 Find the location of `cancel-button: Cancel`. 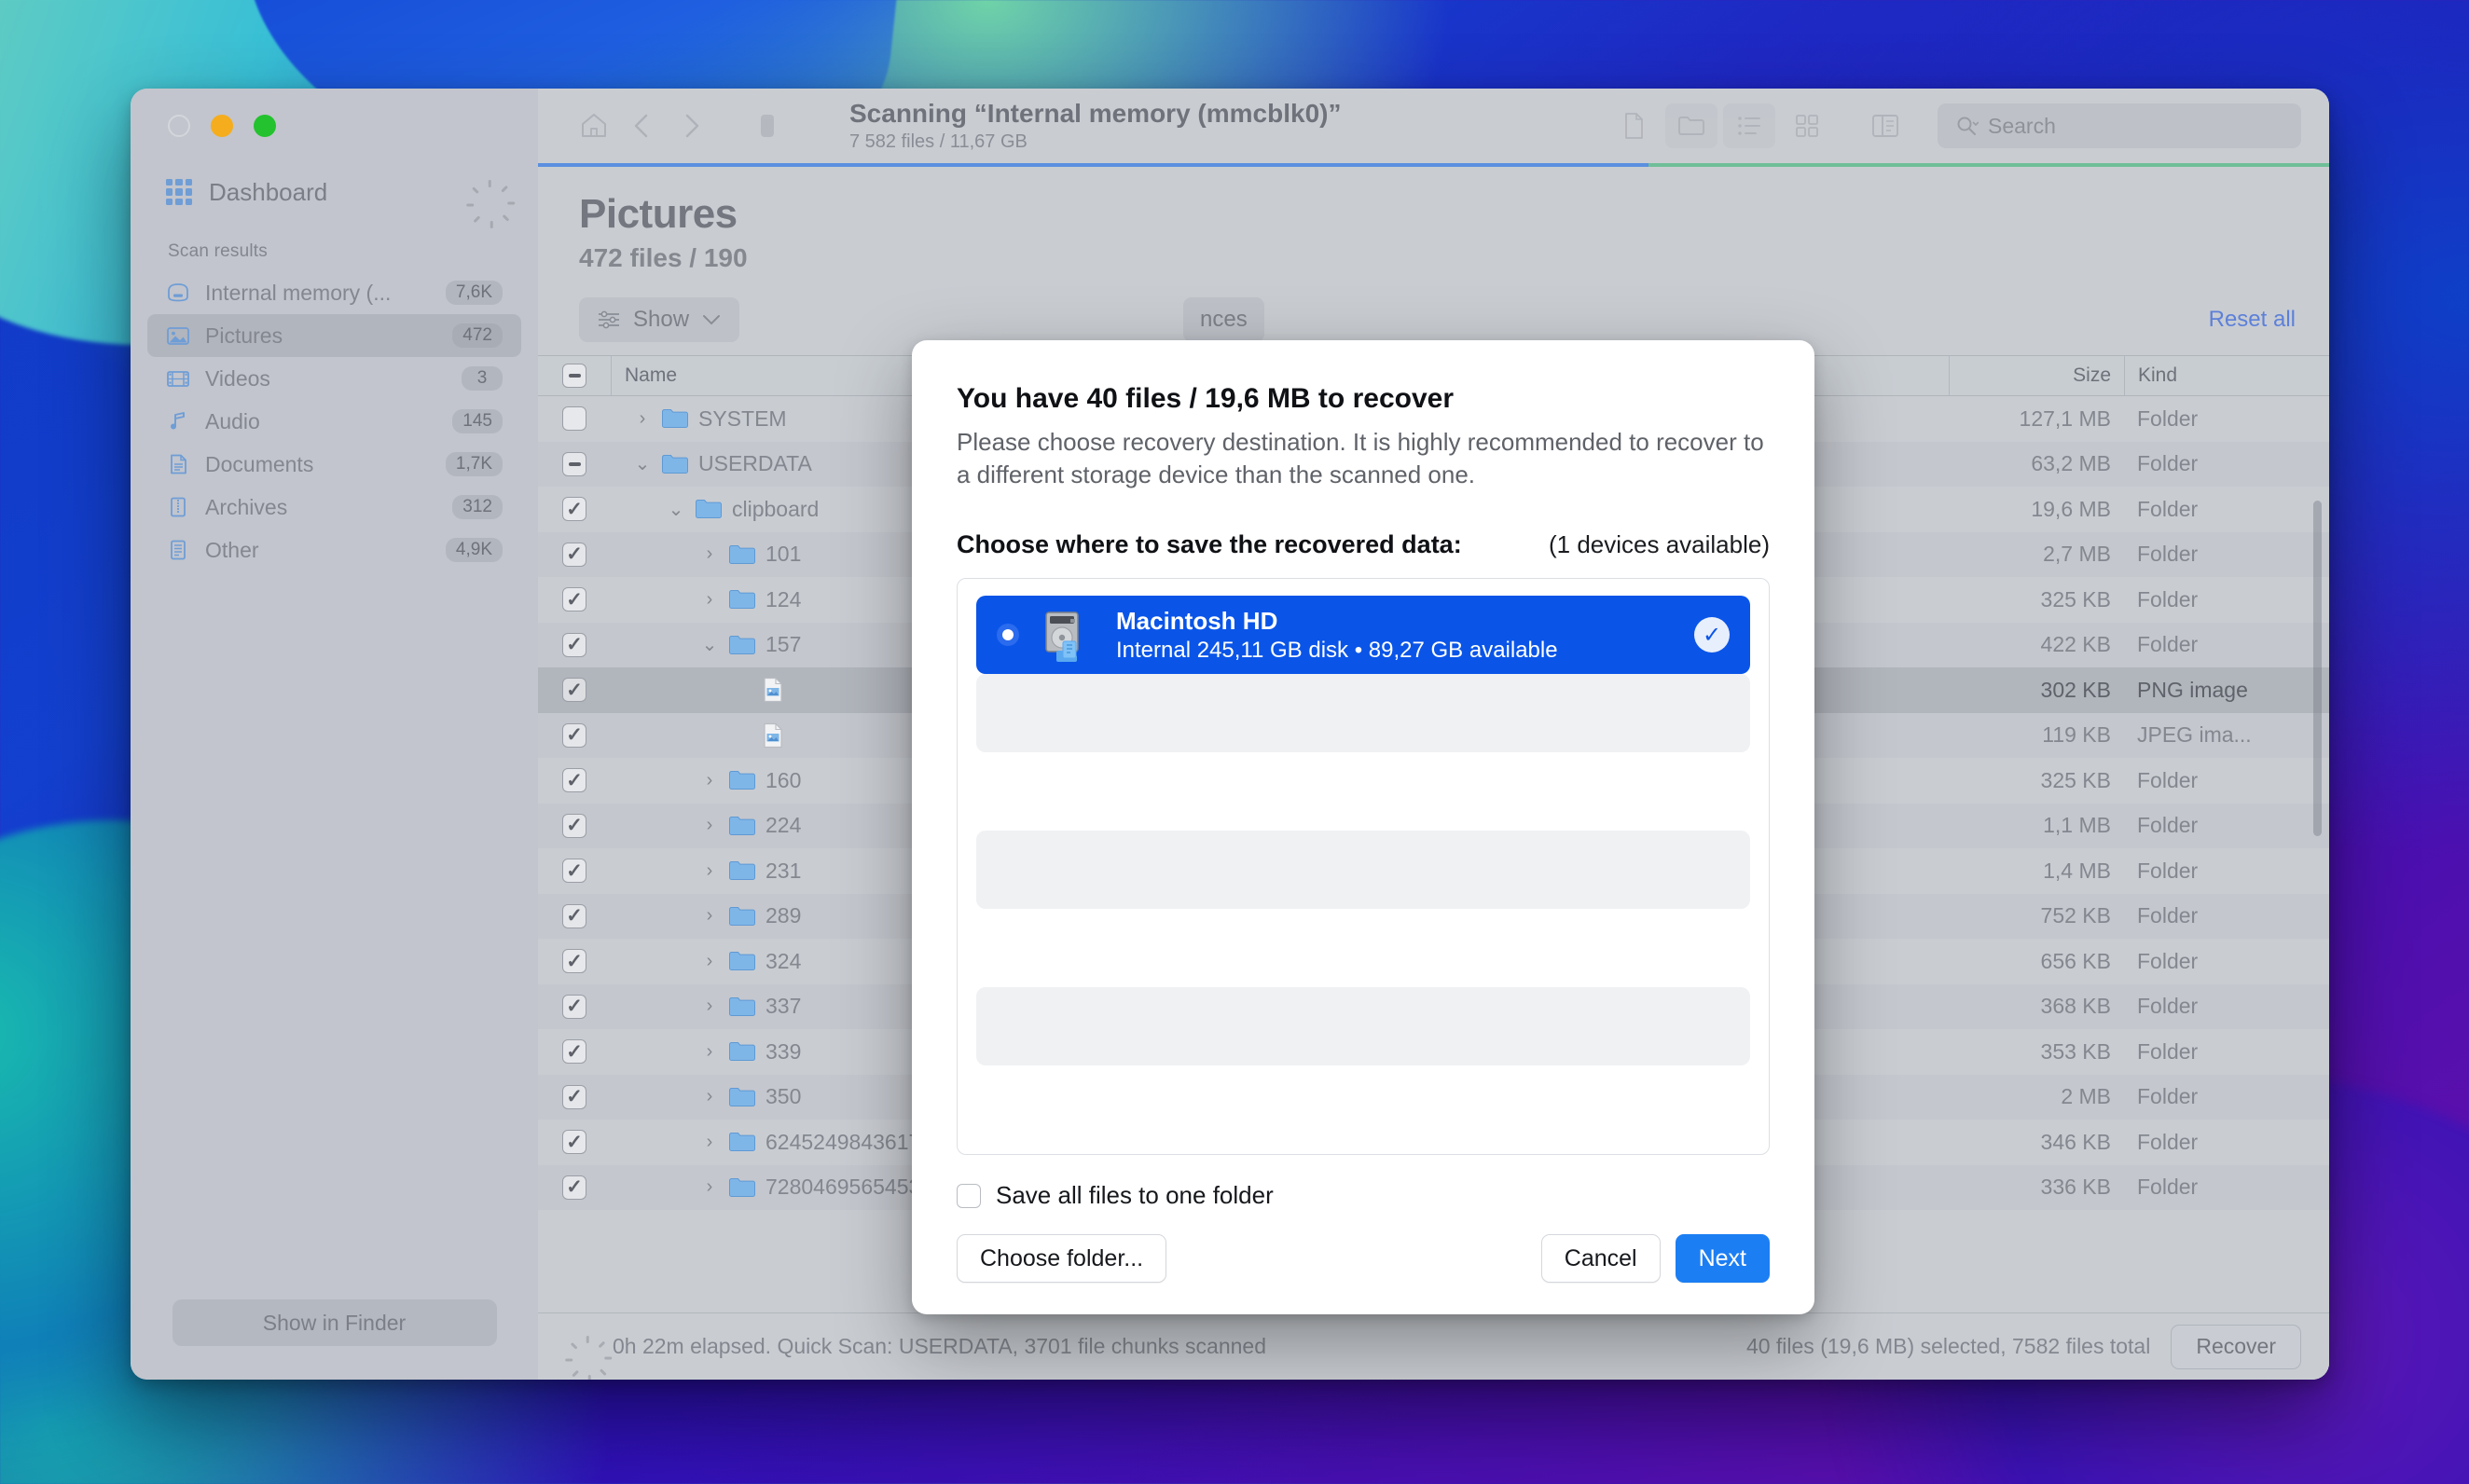

cancel-button: Cancel is located at coordinates (1600, 1258).